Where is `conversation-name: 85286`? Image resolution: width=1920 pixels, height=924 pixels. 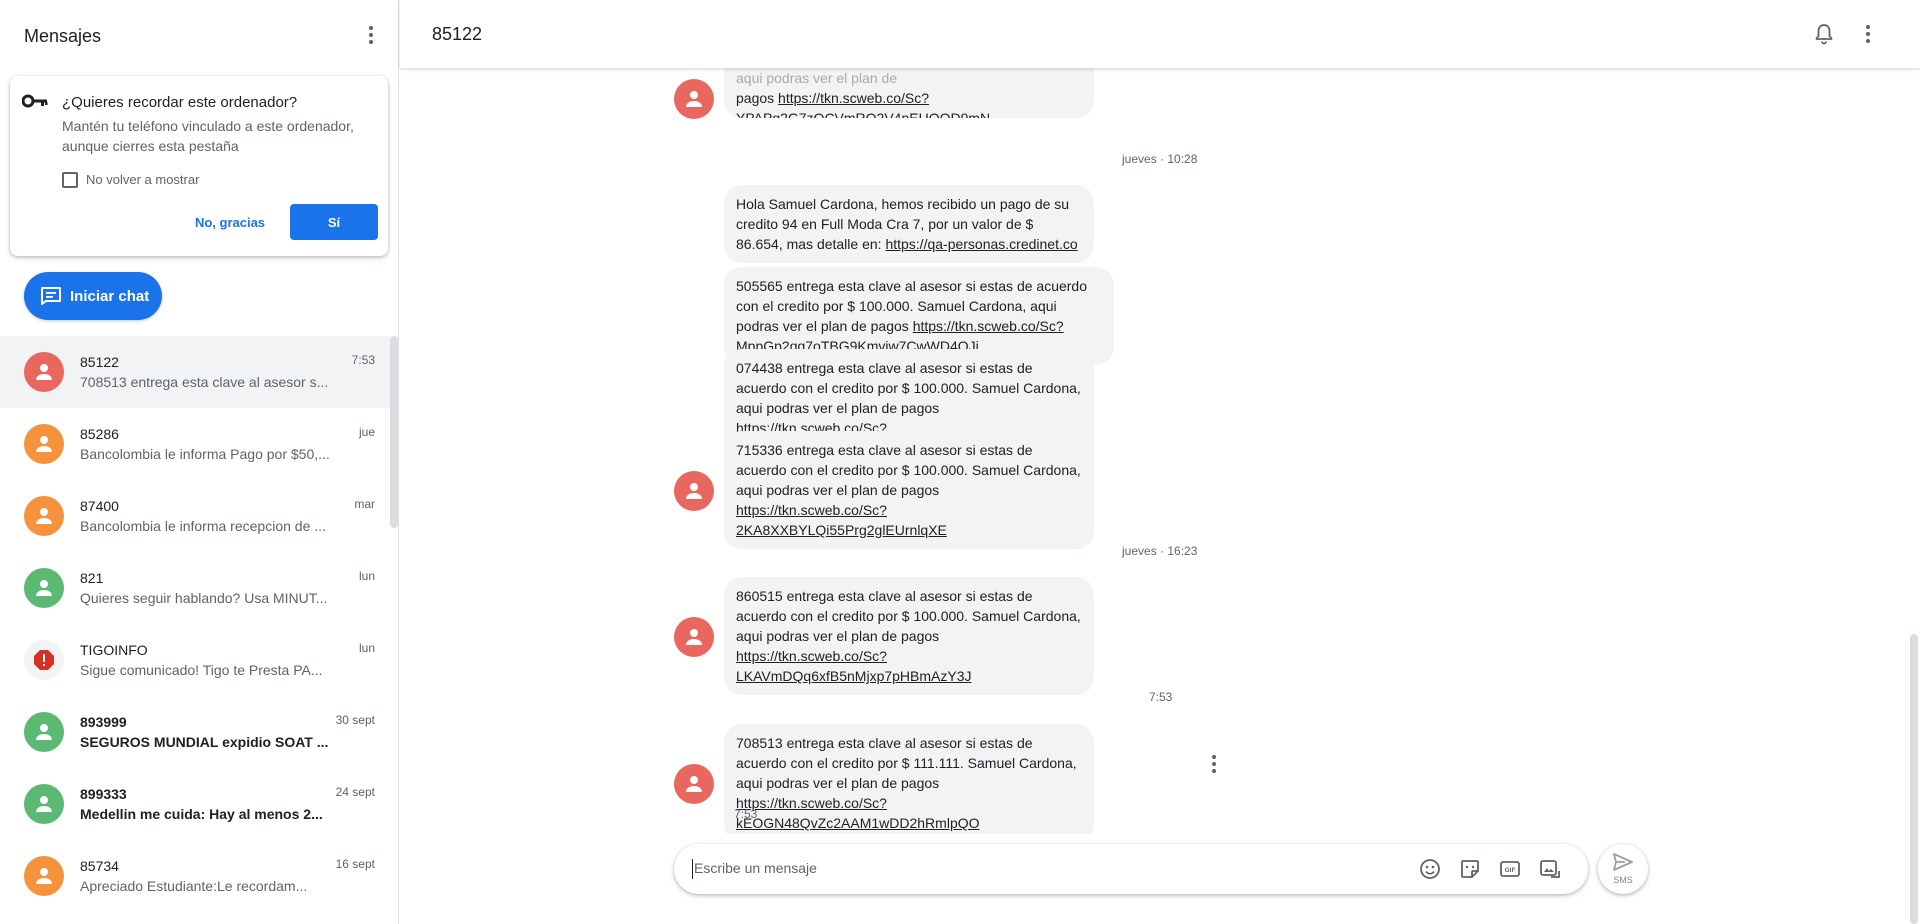
conversation-name: 85286 is located at coordinates (99, 434).